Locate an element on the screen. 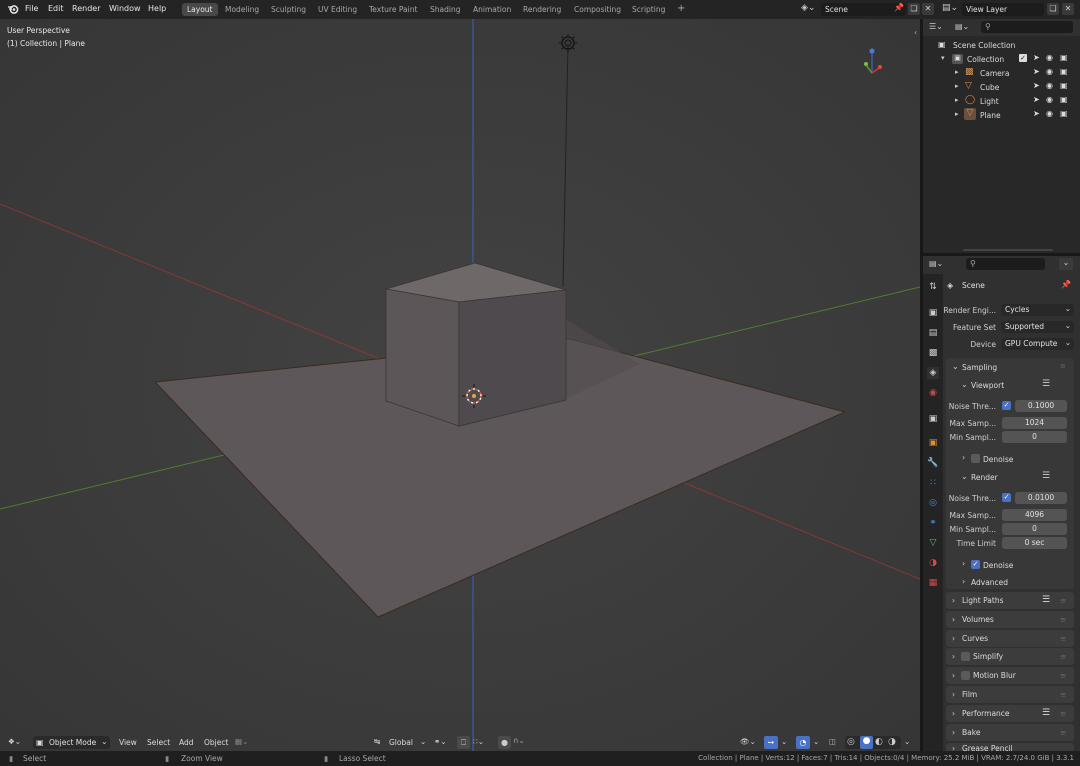 This screenshot has height=766, width=1080. tree-row-light: ▸ ◯ Light ➤ ◉ ▣ is located at coordinates (1001, 101).